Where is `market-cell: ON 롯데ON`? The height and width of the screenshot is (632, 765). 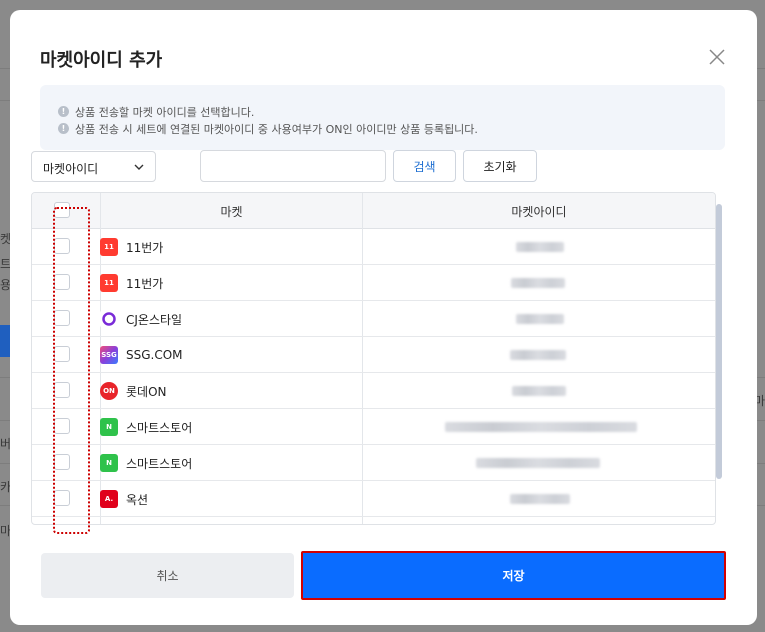
market-cell: ON 롯데ON is located at coordinates (133, 391).